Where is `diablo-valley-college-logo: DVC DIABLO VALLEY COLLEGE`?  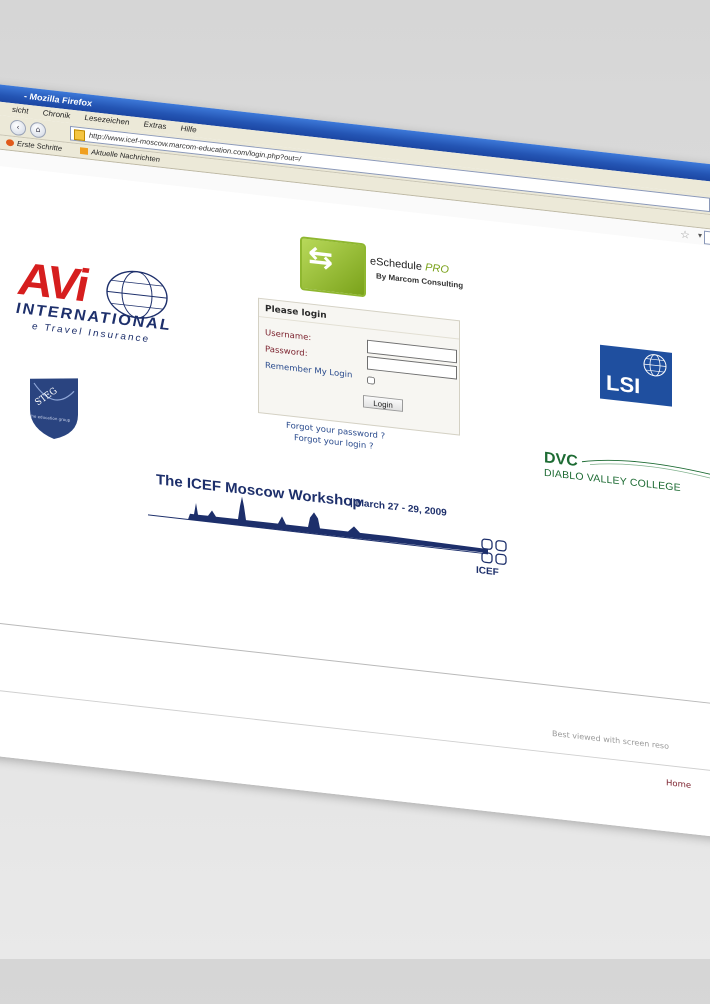
diablo-valley-college-logo: DVC DIABLO VALLEY COLLEGE is located at coordinates (626, 479).